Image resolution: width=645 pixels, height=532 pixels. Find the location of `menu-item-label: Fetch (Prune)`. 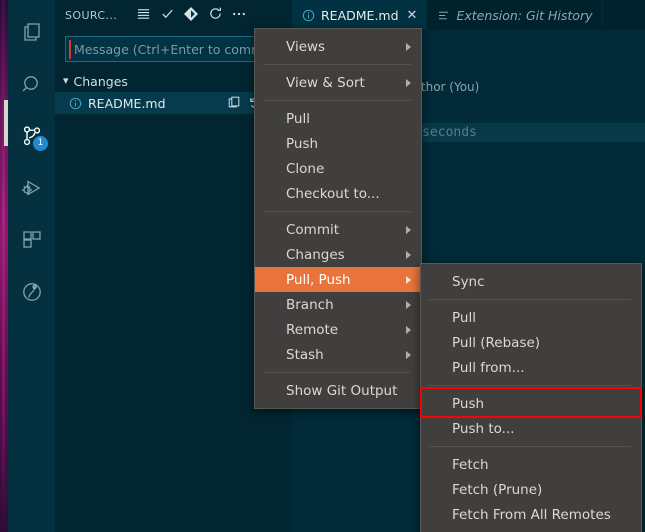

menu-item-label: Fetch (Prune) is located at coordinates (497, 489).